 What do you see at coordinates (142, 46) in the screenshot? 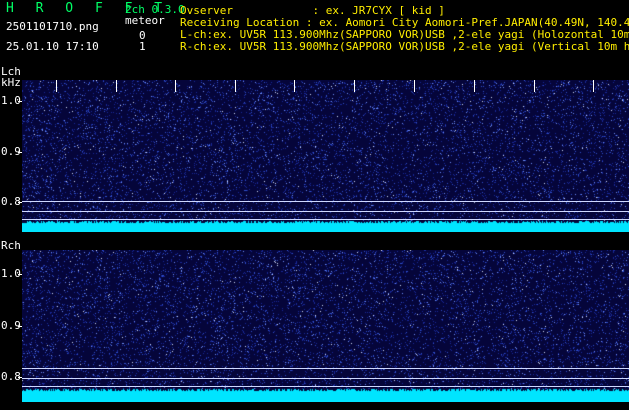
I see `rch-meteor-count: 1` at bounding box center [142, 46].